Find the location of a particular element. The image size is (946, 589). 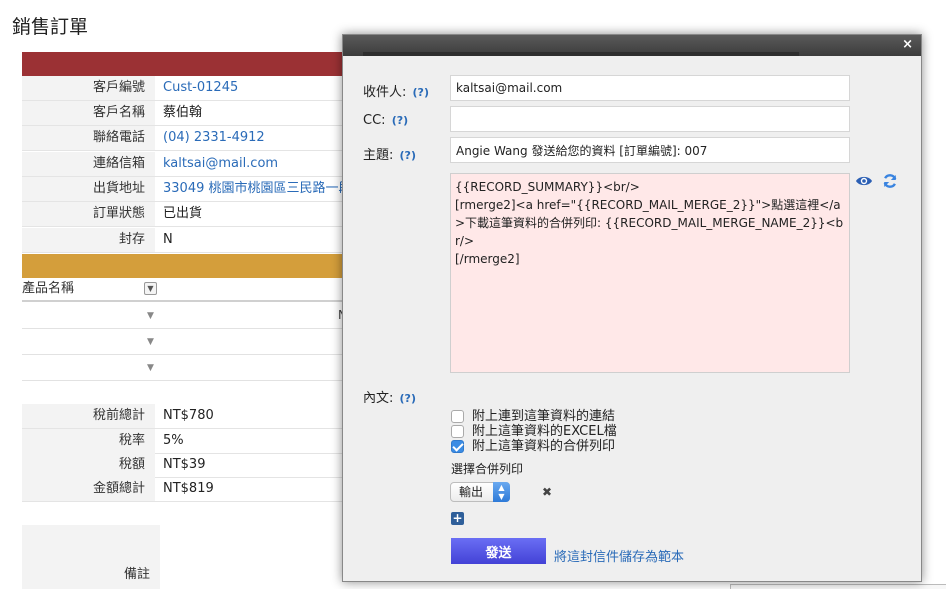

merge-template-select: 輸出 ▲ ▼ is located at coordinates (480, 492).